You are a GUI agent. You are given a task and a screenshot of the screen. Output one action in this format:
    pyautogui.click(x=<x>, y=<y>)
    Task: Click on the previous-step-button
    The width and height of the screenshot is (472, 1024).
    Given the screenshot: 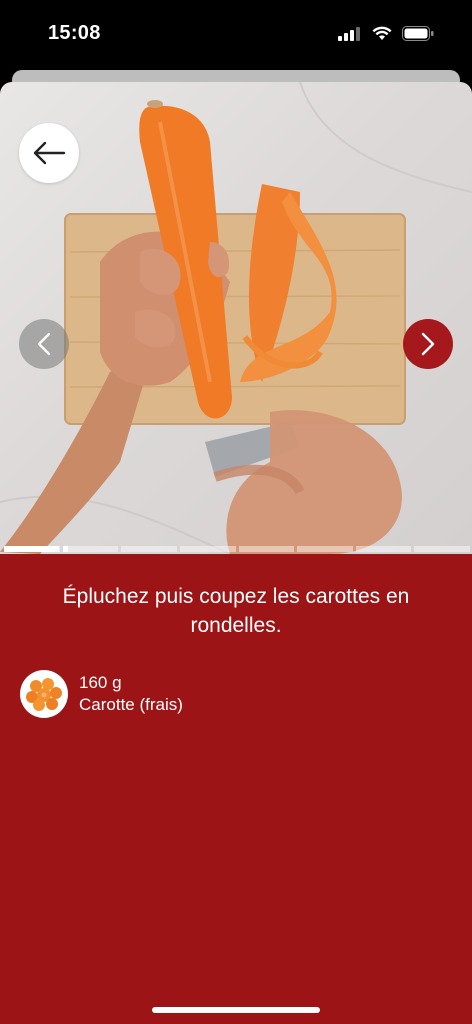 What is the action you would take?
    pyautogui.click(x=44, y=344)
    